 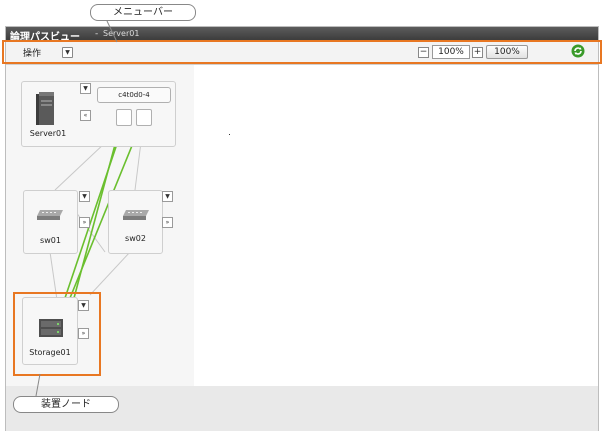 What do you see at coordinates (66, 404) in the screenshot?
I see `device-node-callout: 装置ノード` at bounding box center [66, 404].